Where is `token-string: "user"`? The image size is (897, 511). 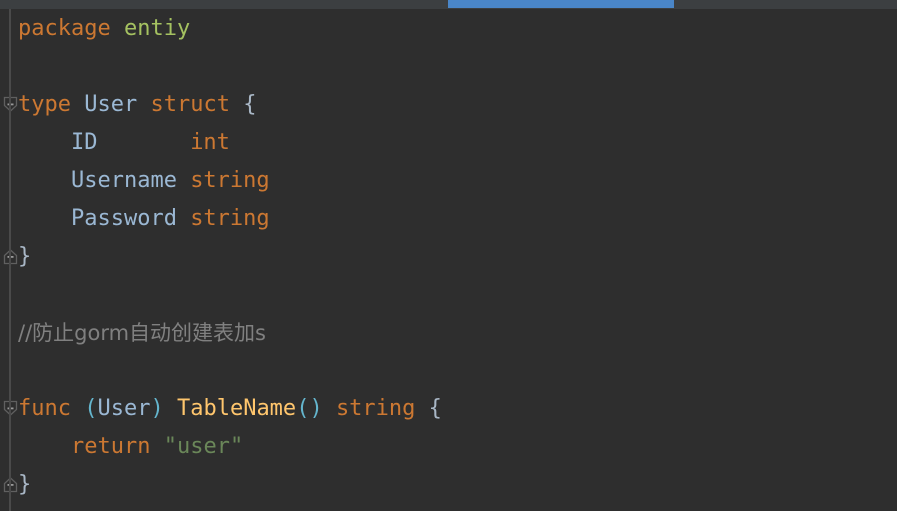 token-string: "user" is located at coordinates (203, 446).